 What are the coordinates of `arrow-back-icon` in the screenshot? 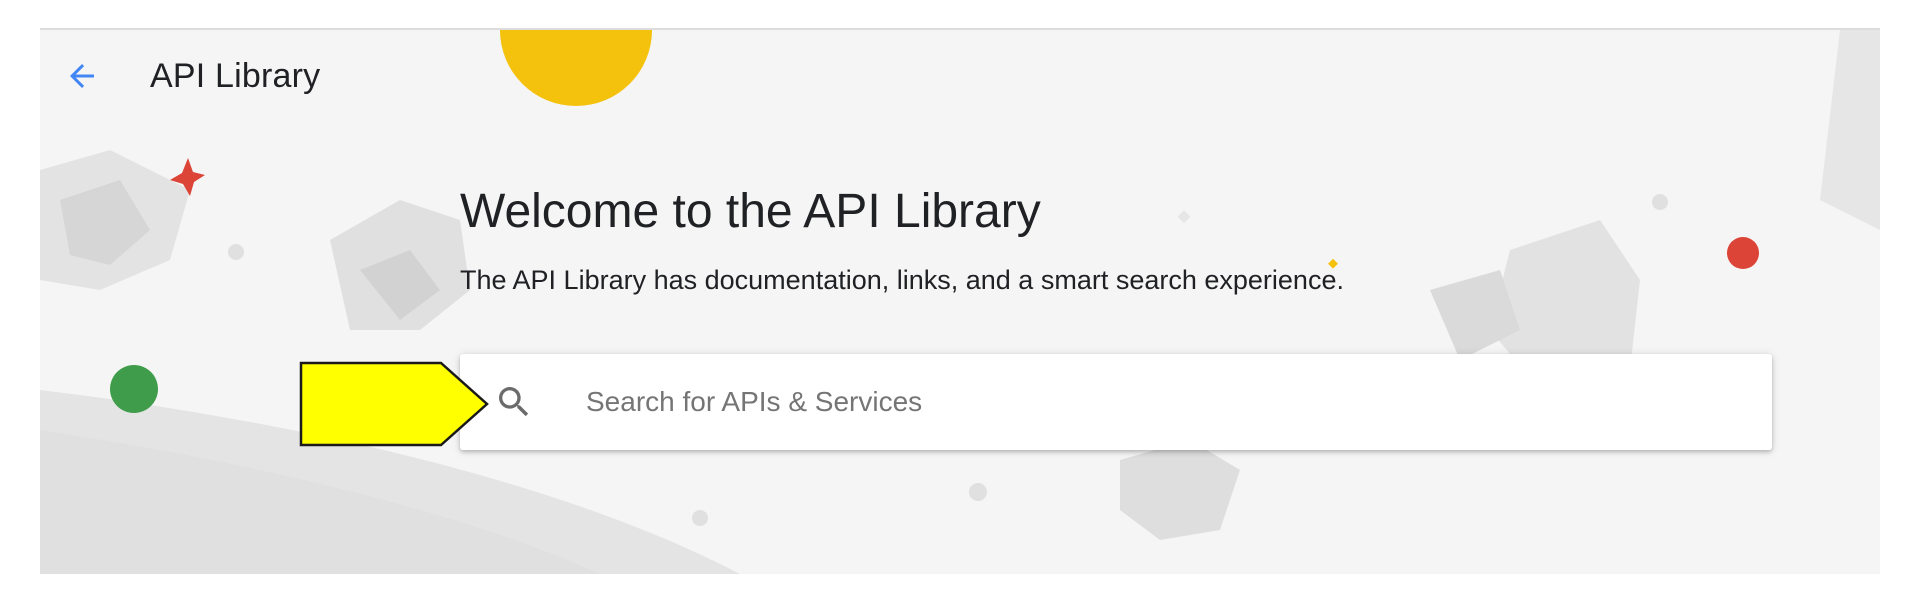 It's located at (82, 76).